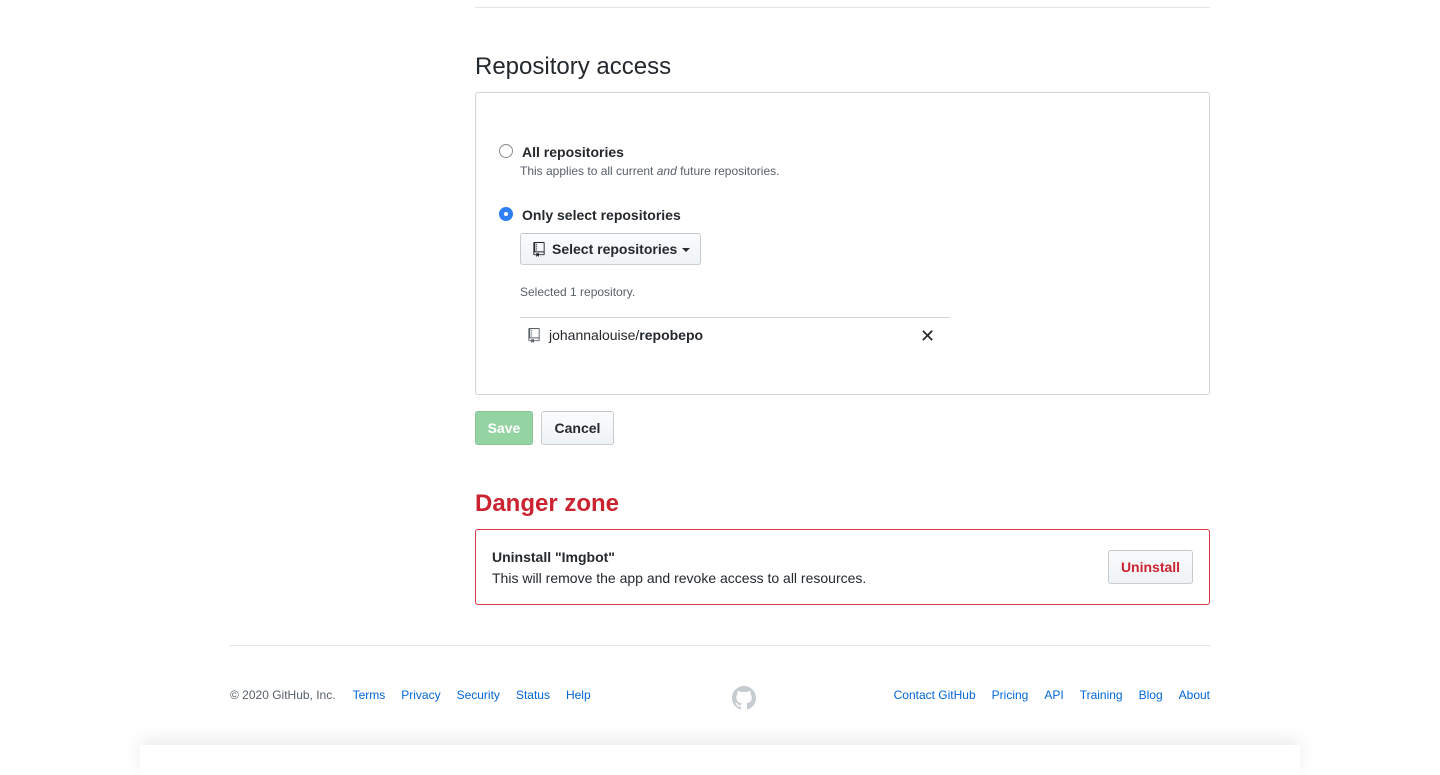  Describe the element at coordinates (504, 428) in the screenshot. I see `save-button: Save` at that location.